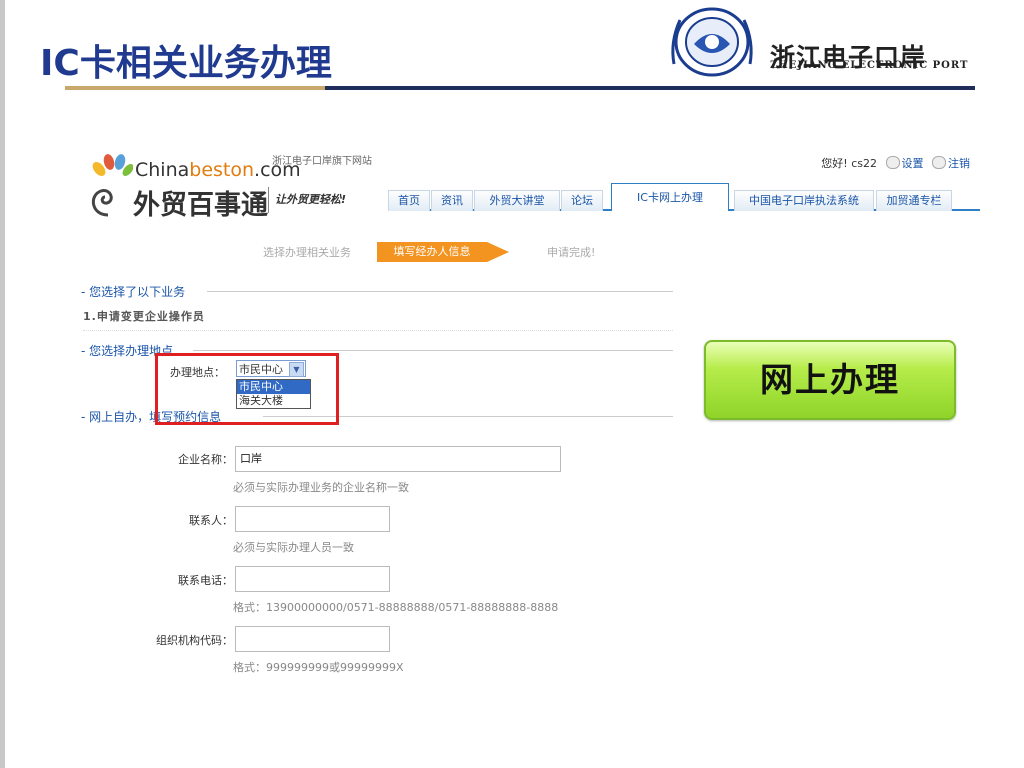 This screenshot has height=768, width=1024. I want to click on port-brand-en: ZHEJIANG ELECTRONIC PORT, so click(869, 65).